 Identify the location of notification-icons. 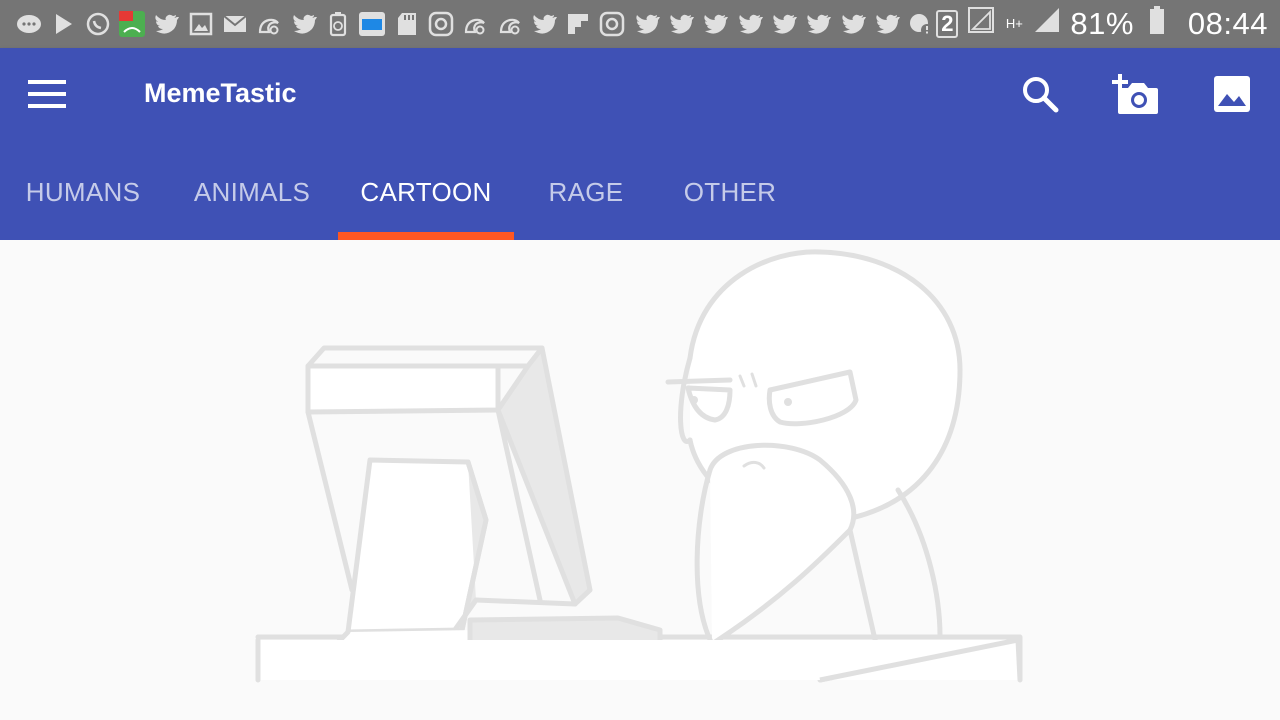
(475, 24).